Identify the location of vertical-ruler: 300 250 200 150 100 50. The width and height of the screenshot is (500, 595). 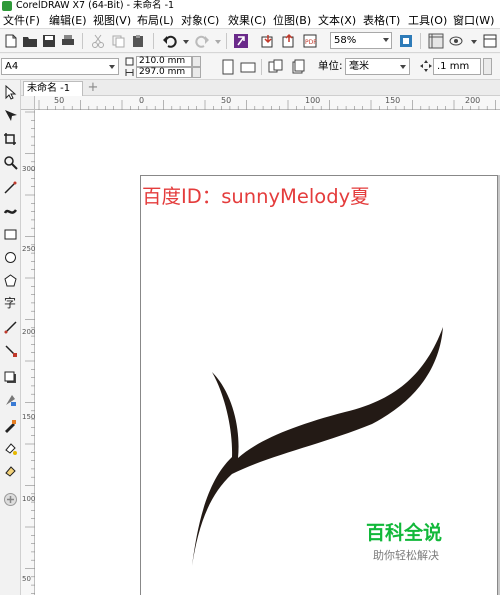
(28, 352).